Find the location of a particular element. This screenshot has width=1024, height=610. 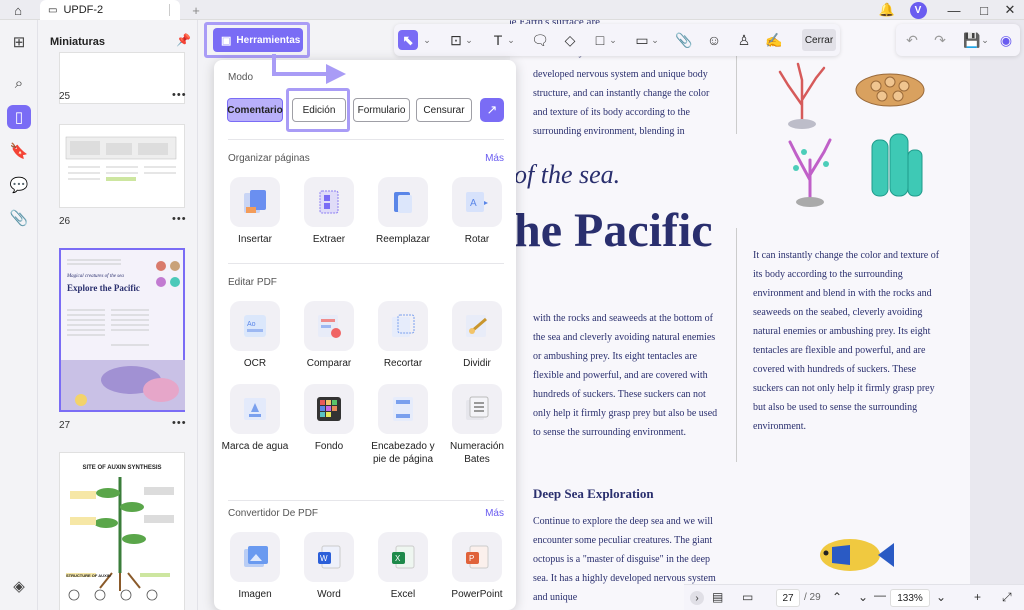

replace-label: Reemplazar is located at coordinates (403, 239).